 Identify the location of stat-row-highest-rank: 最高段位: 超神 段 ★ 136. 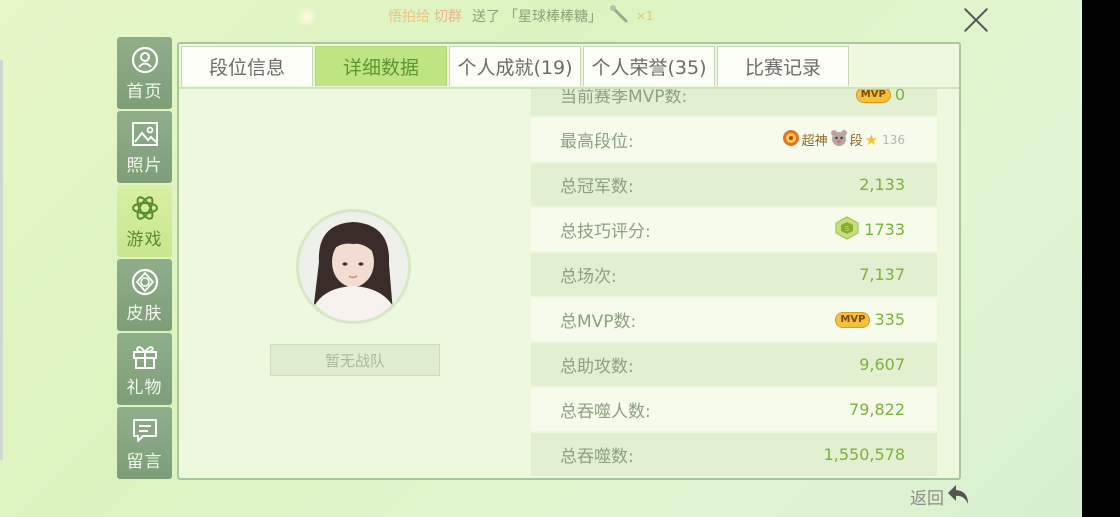
(734, 139).